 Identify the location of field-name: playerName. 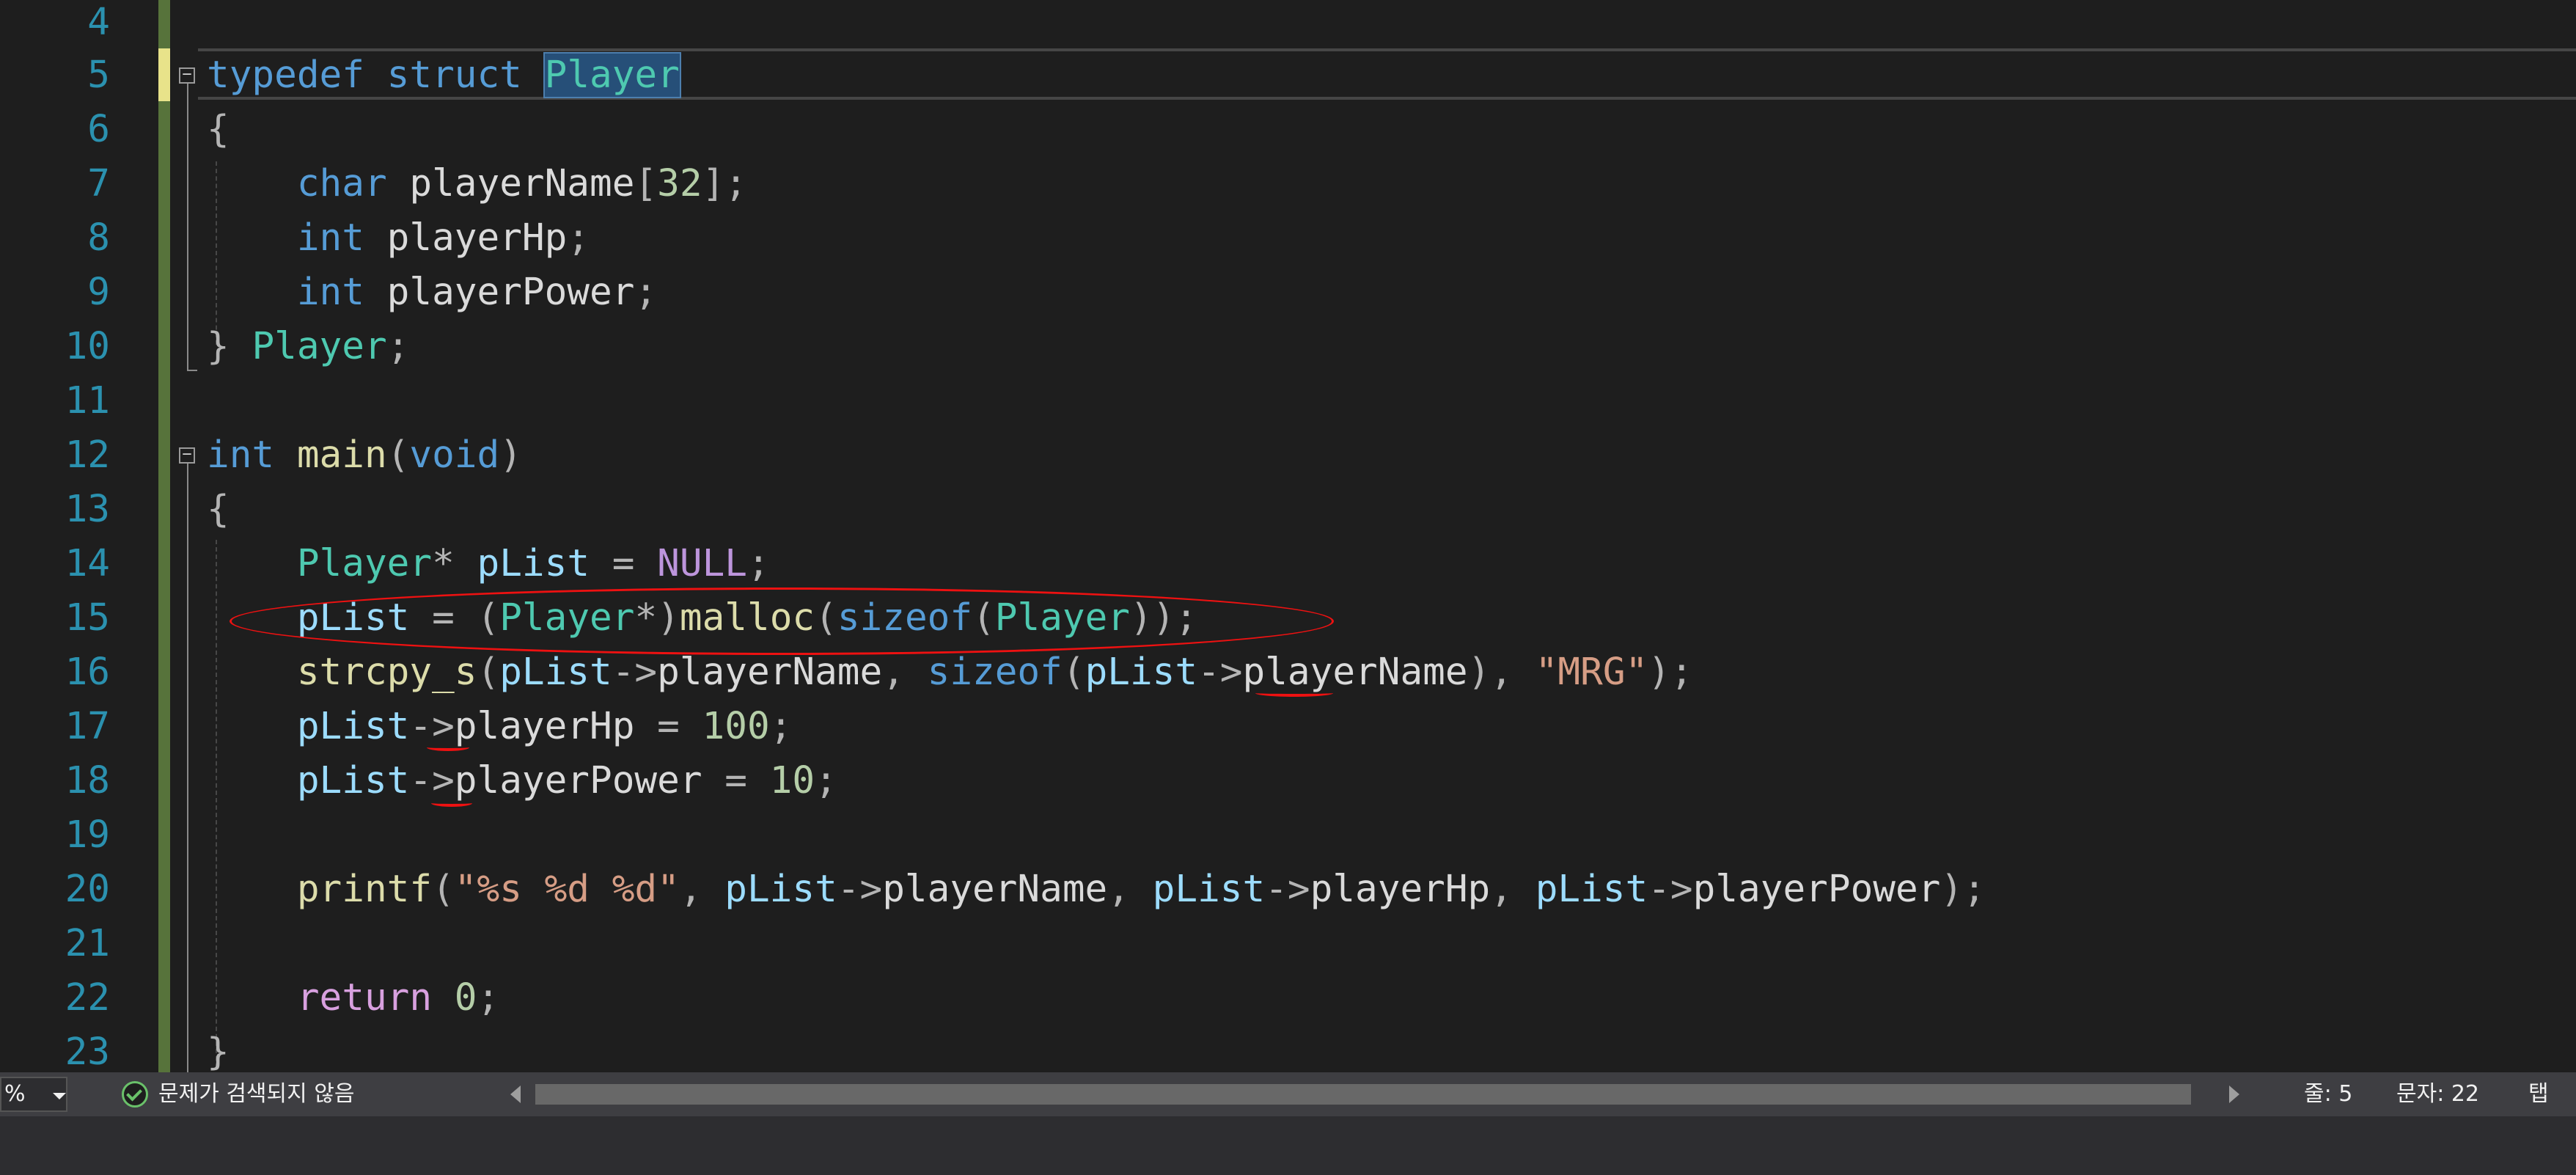
(1355, 672).